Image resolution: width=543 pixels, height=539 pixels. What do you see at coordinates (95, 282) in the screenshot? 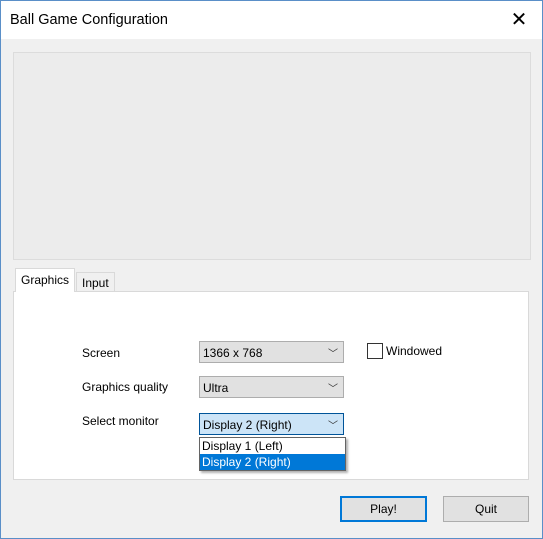
I see `tab-input: Input` at bounding box center [95, 282].